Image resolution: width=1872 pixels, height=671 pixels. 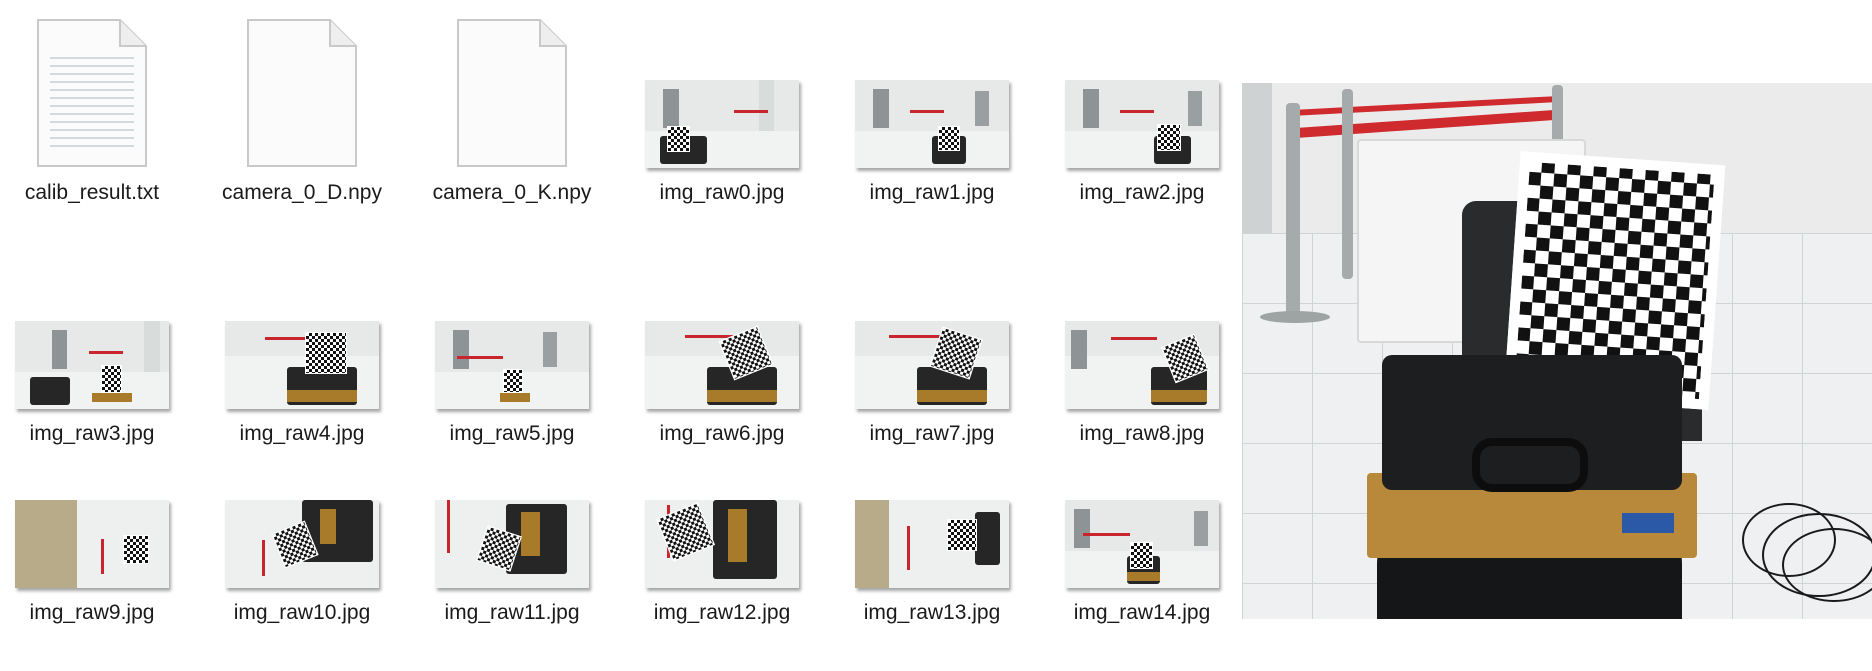 I want to click on file-name: camera_0_D.npy, so click(x=302, y=192).